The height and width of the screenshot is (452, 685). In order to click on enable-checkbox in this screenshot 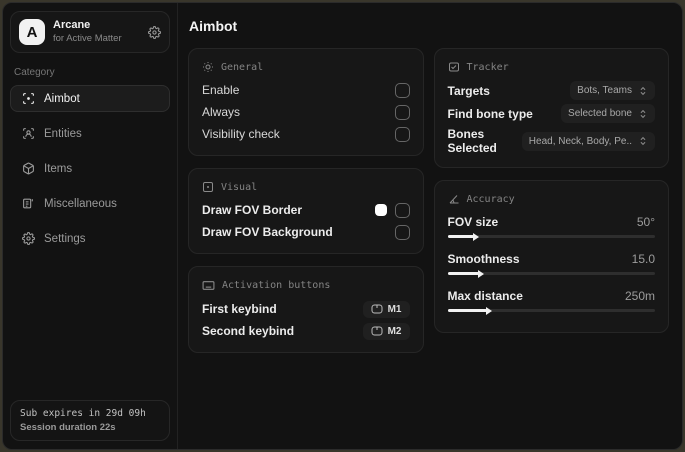, I will do `click(402, 90)`.